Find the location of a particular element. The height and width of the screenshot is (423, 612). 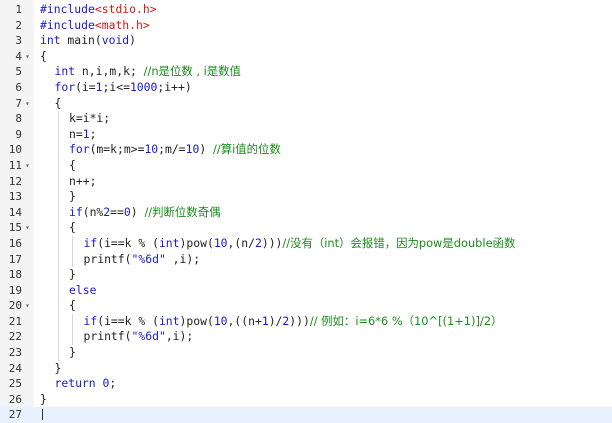

code-line: 11 ▾ { is located at coordinates (306, 165).